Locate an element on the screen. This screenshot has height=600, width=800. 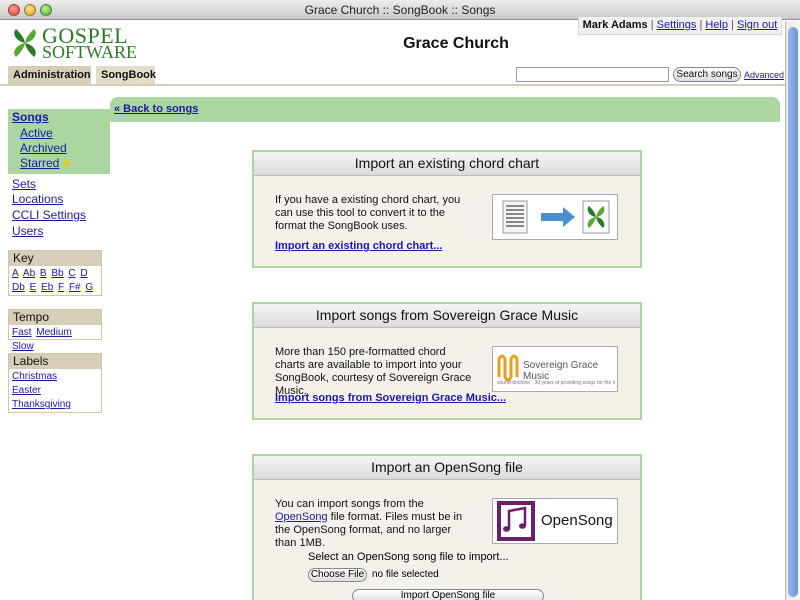
label-link: Thanksgiving is located at coordinates (41, 404).